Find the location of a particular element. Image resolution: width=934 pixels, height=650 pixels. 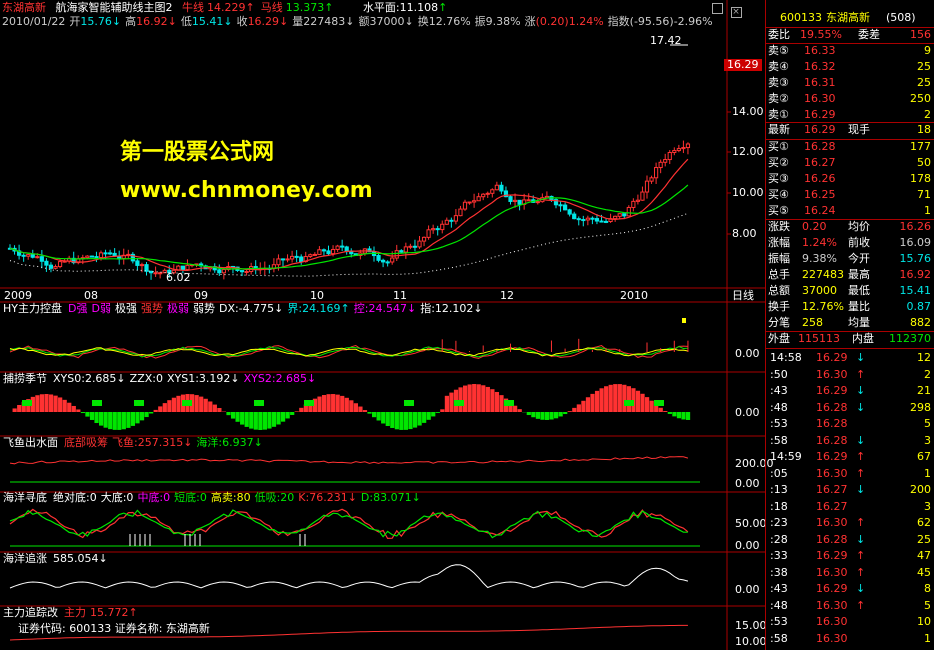

info-key: 高 is located at coordinates (131, 21).